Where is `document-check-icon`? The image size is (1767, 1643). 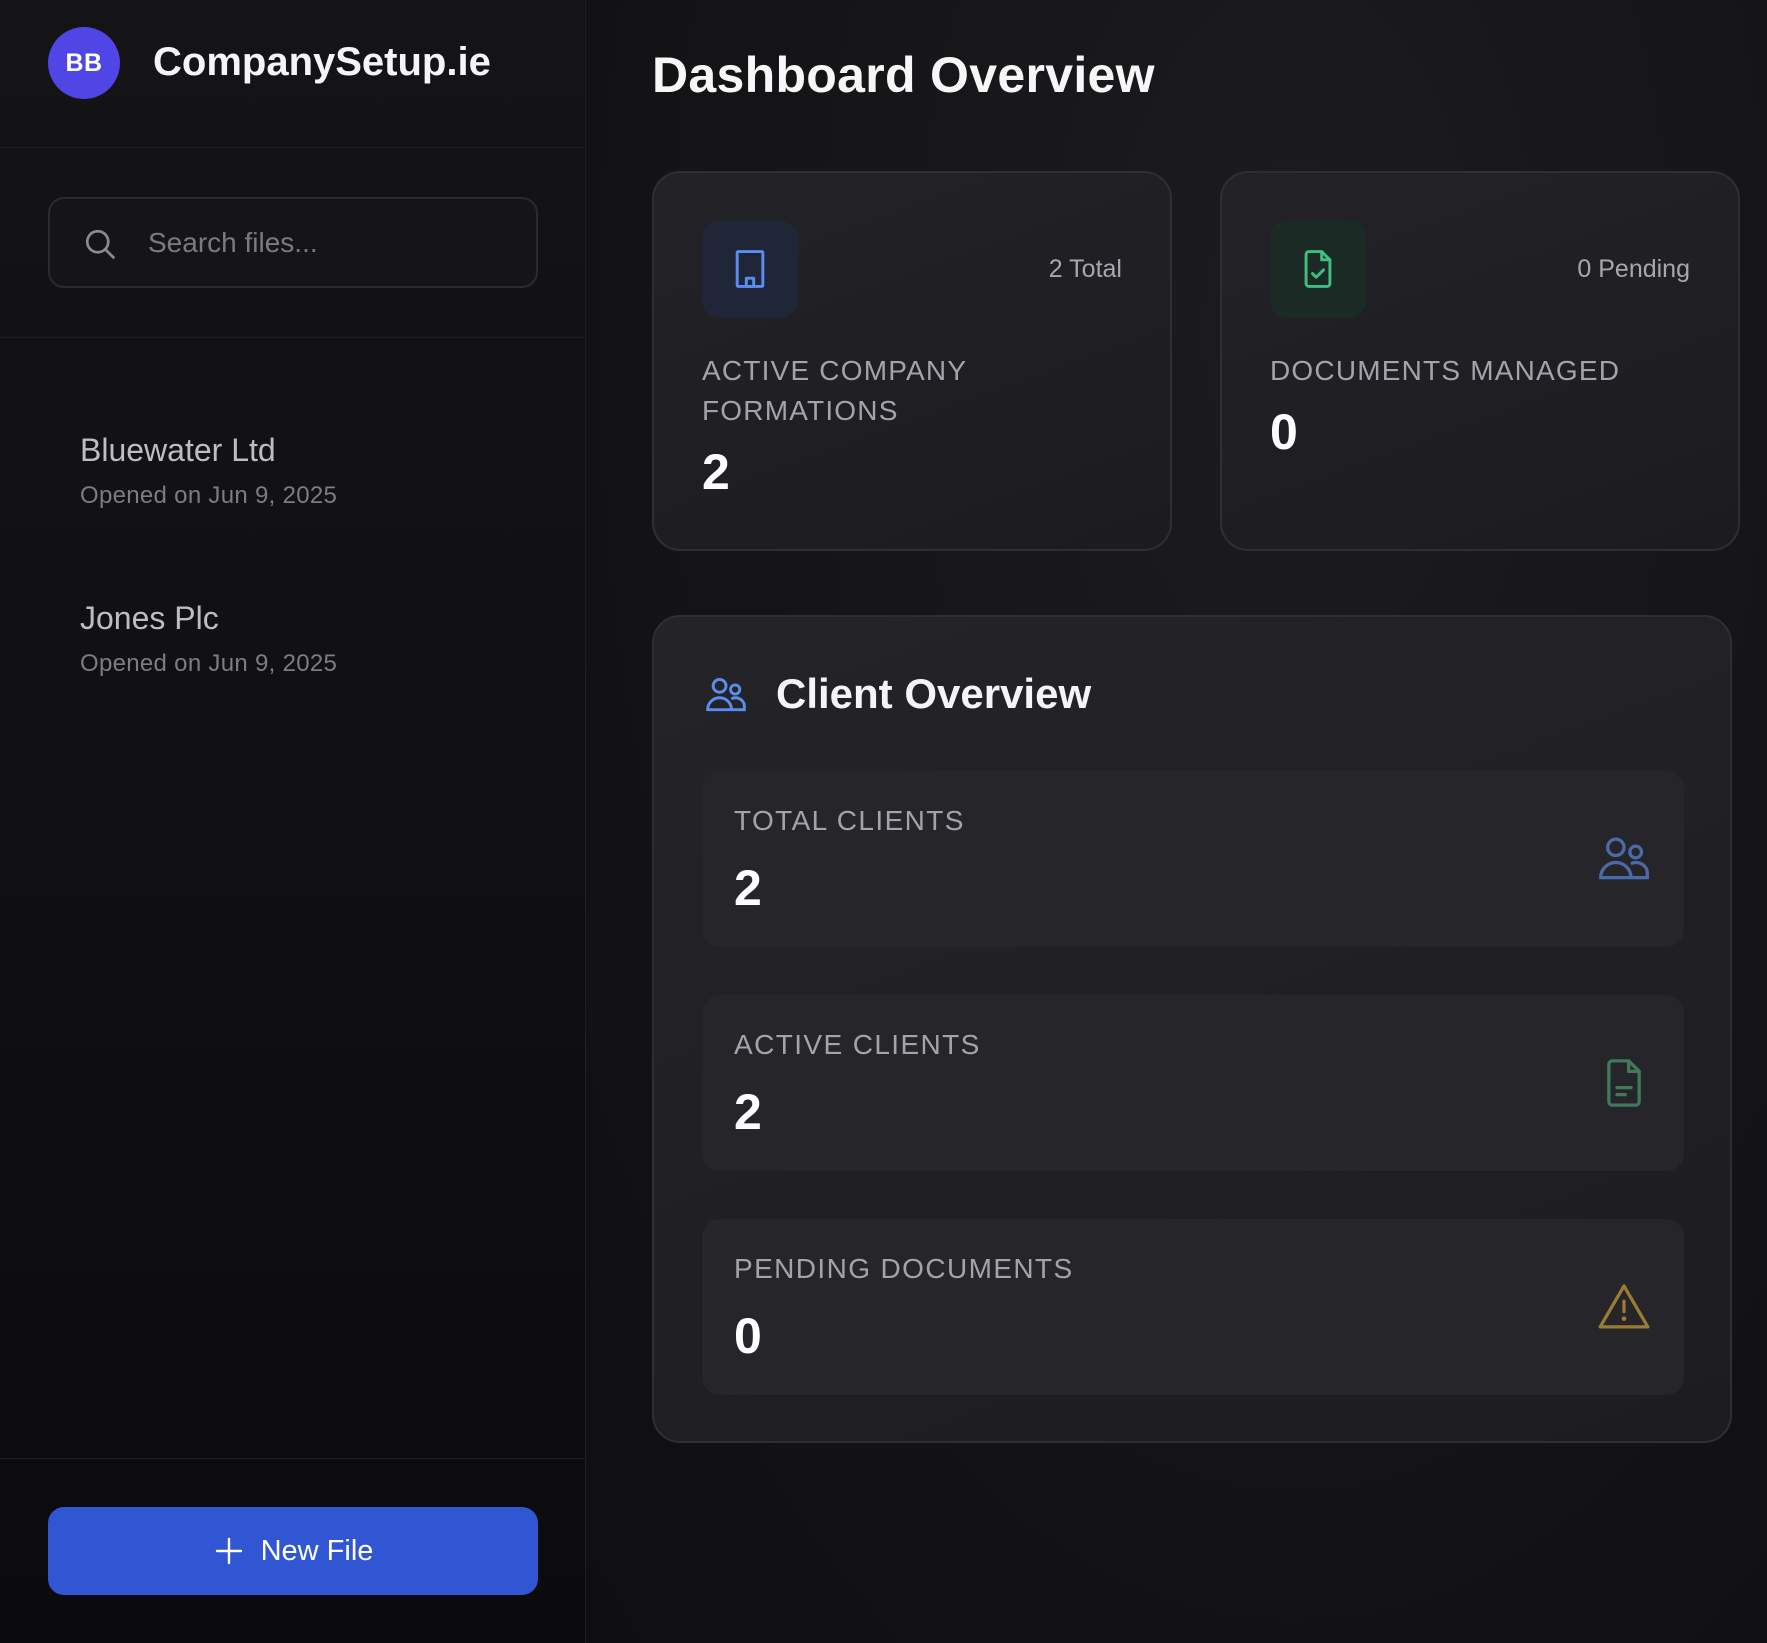
document-check-icon is located at coordinates (1318, 269).